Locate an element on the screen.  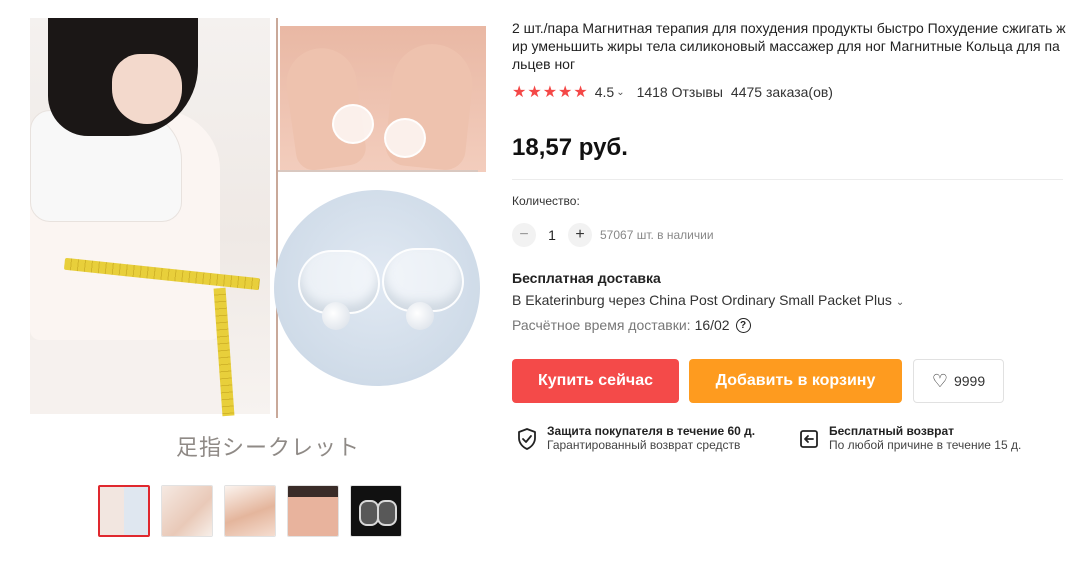
star-rating-icon: ★★★★★ is located at coordinates (550, 92).